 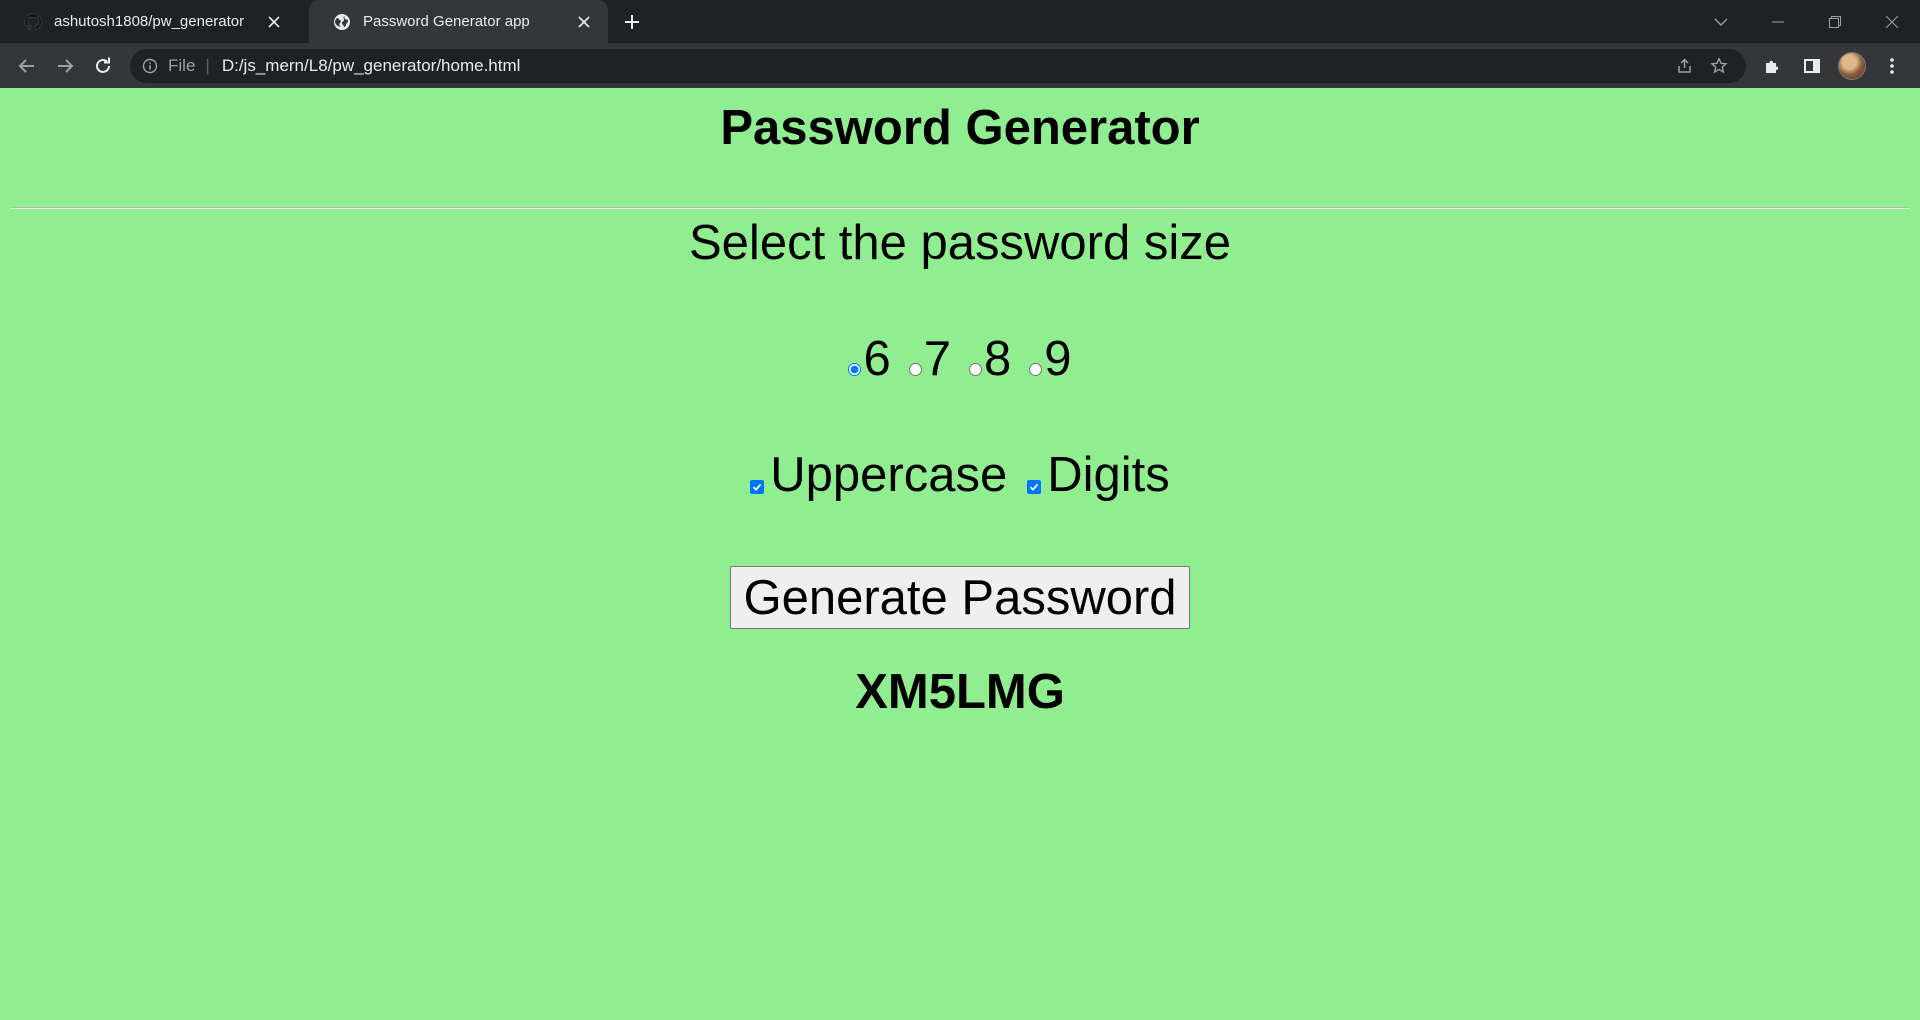 I want to click on profile-button, so click(x=1852, y=66).